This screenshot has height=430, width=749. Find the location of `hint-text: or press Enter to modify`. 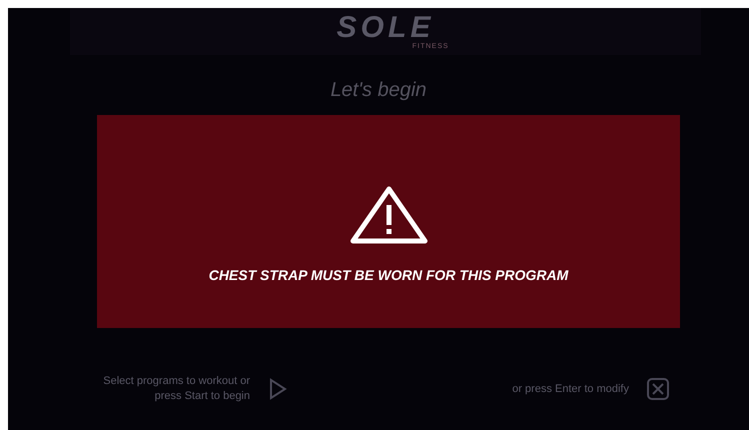

hint-text: or press Enter to modify is located at coordinates (570, 389).